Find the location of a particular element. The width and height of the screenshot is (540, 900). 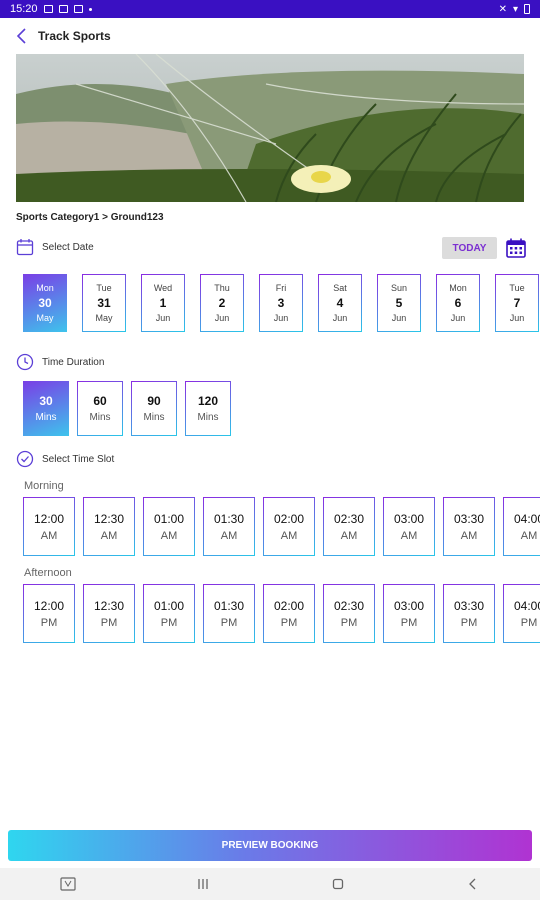

morning-label: Morning is located at coordinates (44, 486).